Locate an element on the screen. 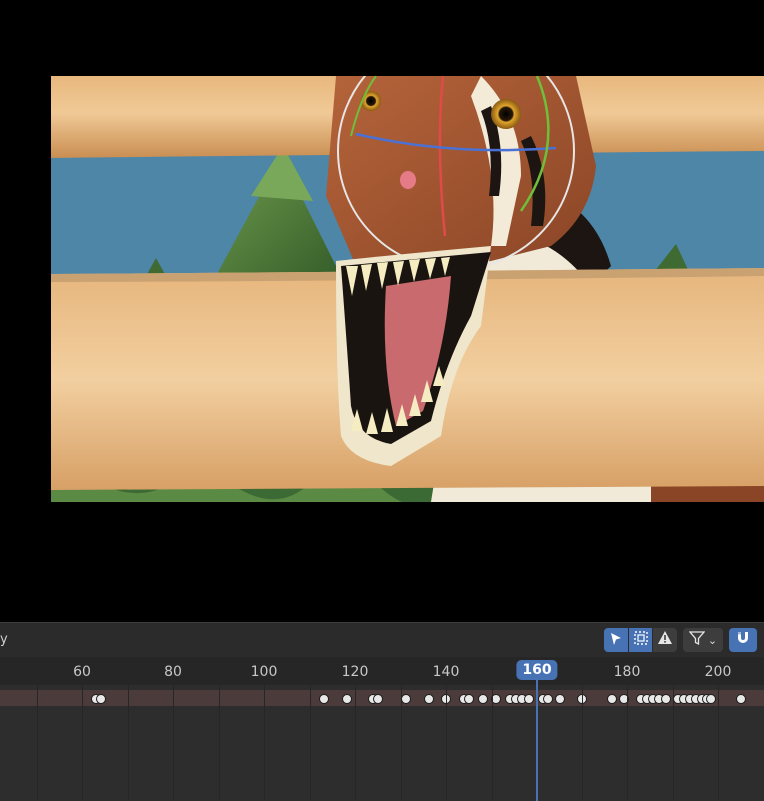 This screenshot has height=801, width=764. playhead-line is located at coordinates (537, 740).